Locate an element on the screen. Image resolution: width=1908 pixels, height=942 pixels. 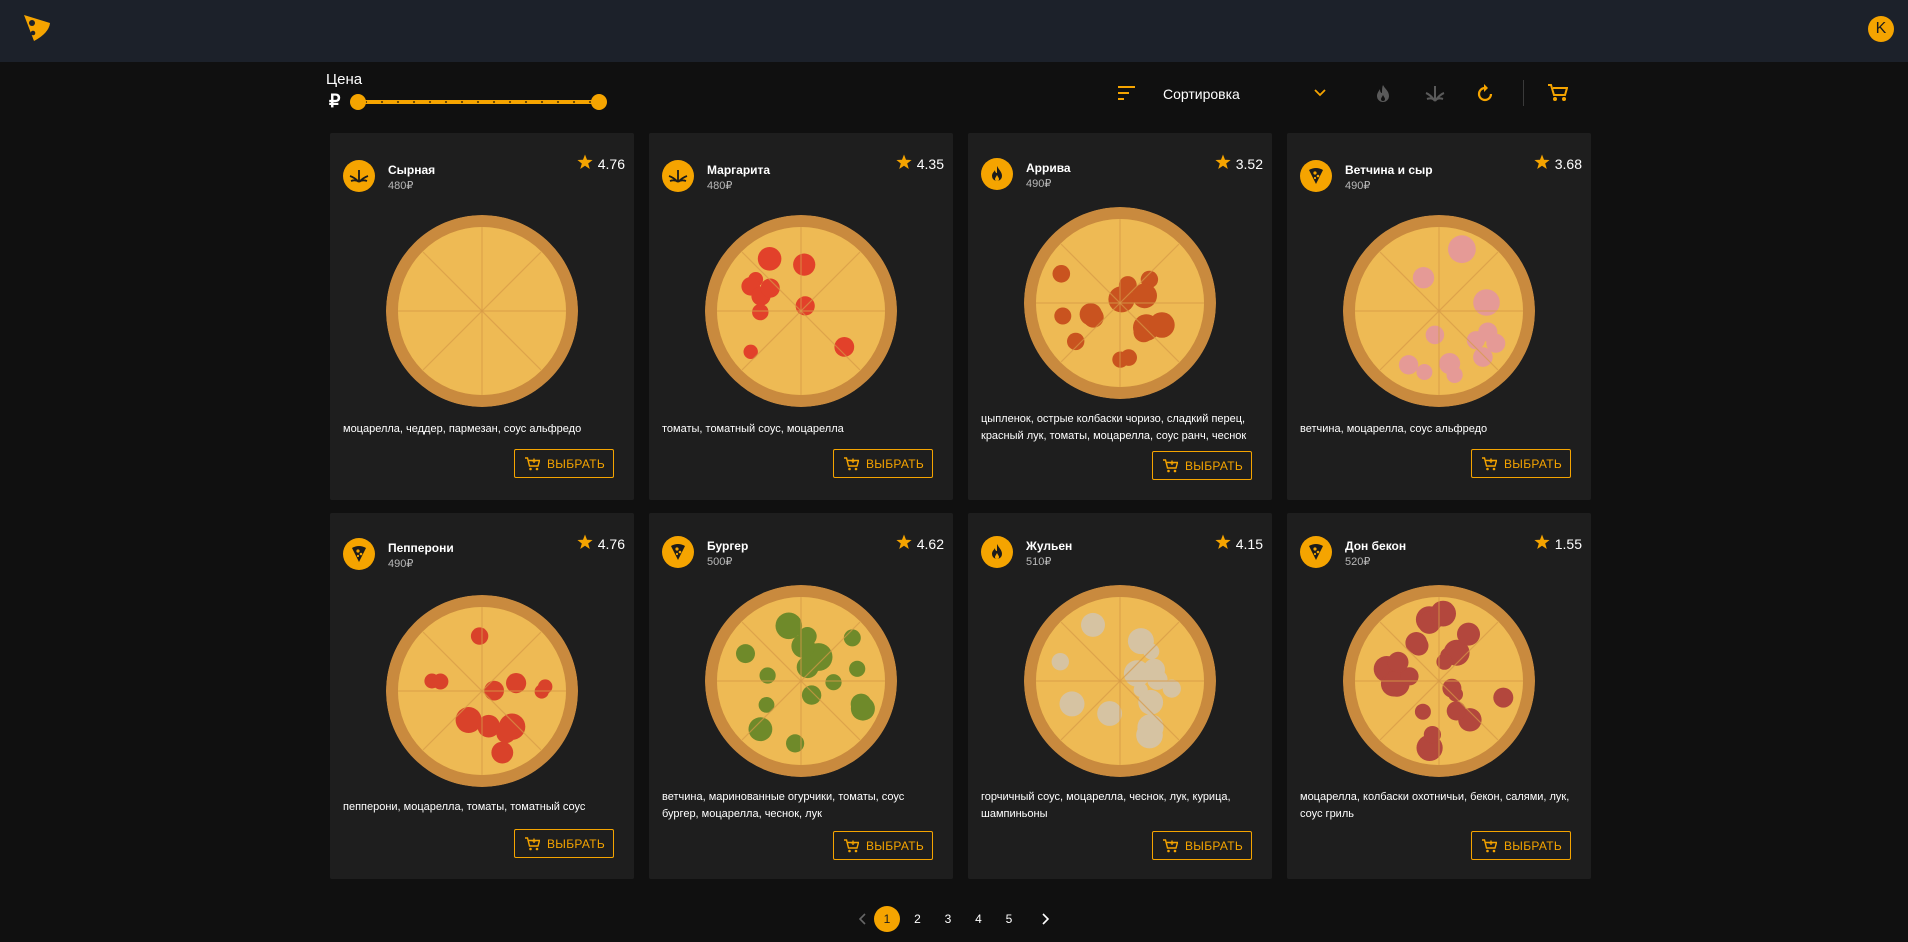
page-button-3: 3 is located at coordinates (948, 919).